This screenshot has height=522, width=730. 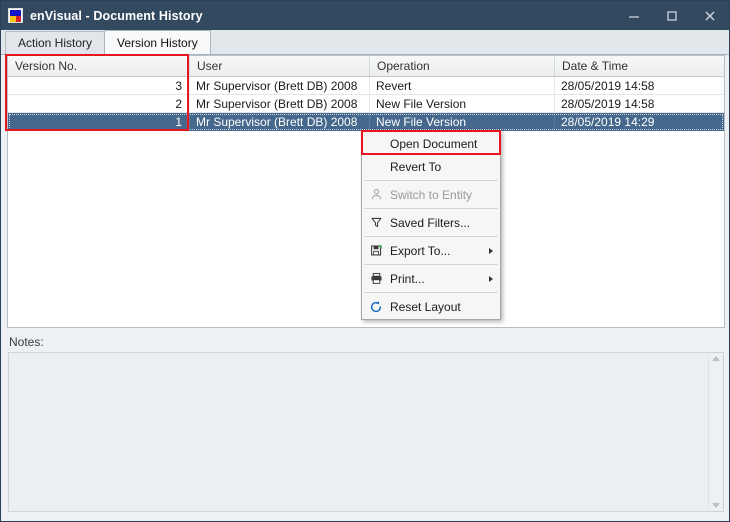 What do you see at coordinates (710, 15) in the screenshot?
I see `close-icon` at bounding box center [710, 15].